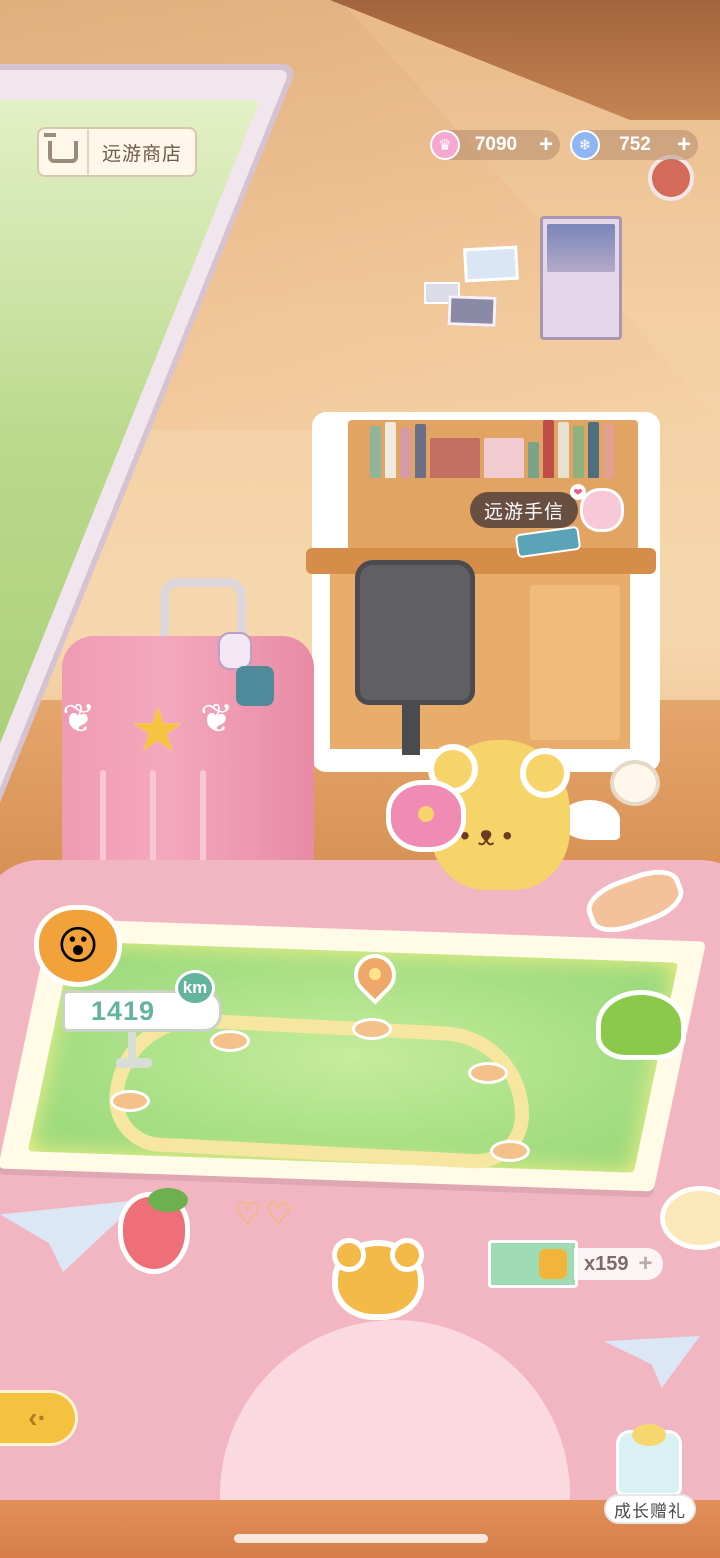 The width and height of the screenshot is (720, 1558). What do you see at coordinates (575, 662) in the screenshot?
I see `desk-drawers` at bounding box center [575, 662].